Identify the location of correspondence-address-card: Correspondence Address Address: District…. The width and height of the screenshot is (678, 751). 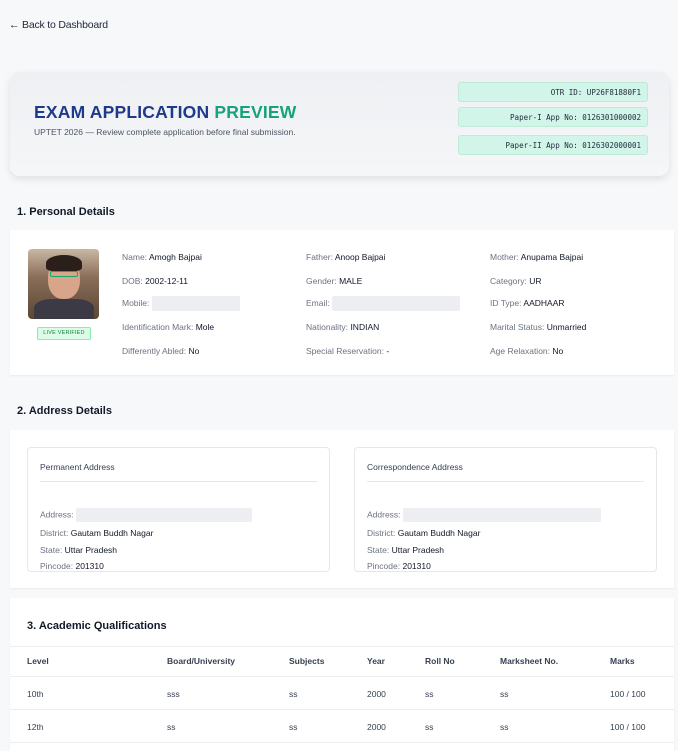
(505, 509).